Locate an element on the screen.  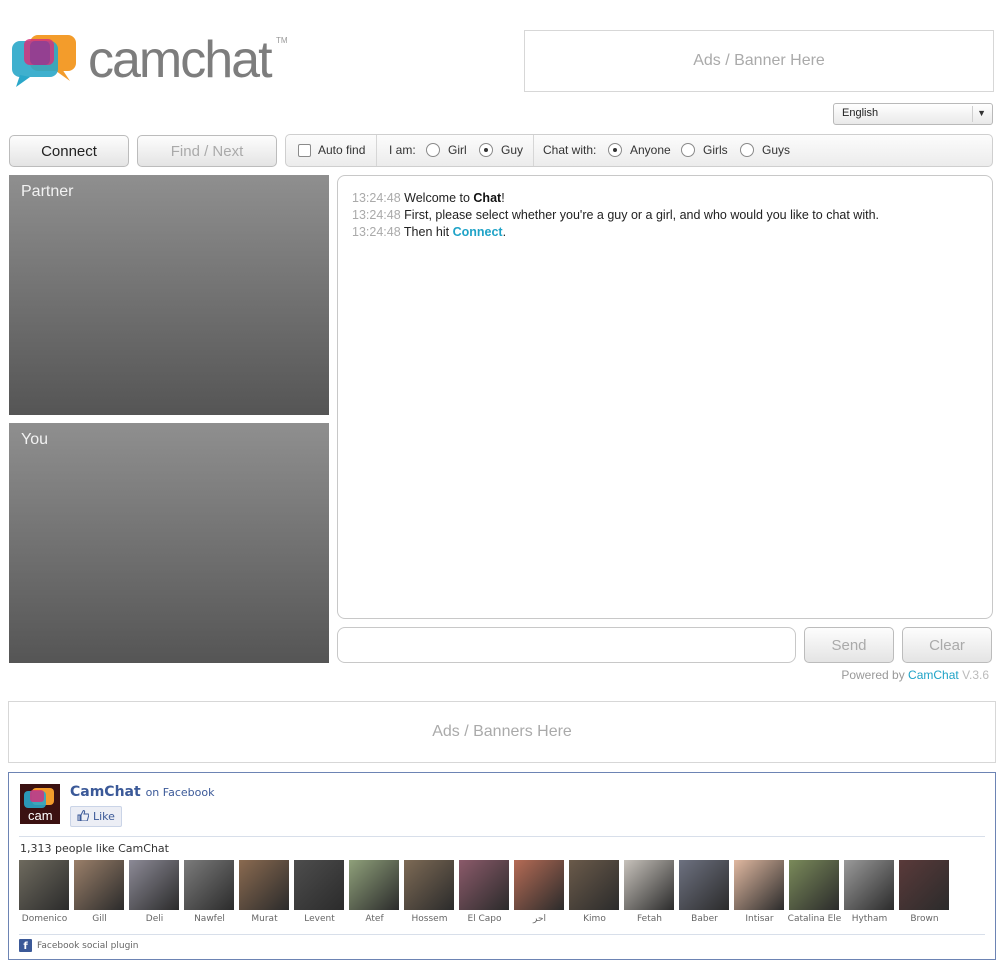
clear-button: Clear is located at coordinates (947, 645).